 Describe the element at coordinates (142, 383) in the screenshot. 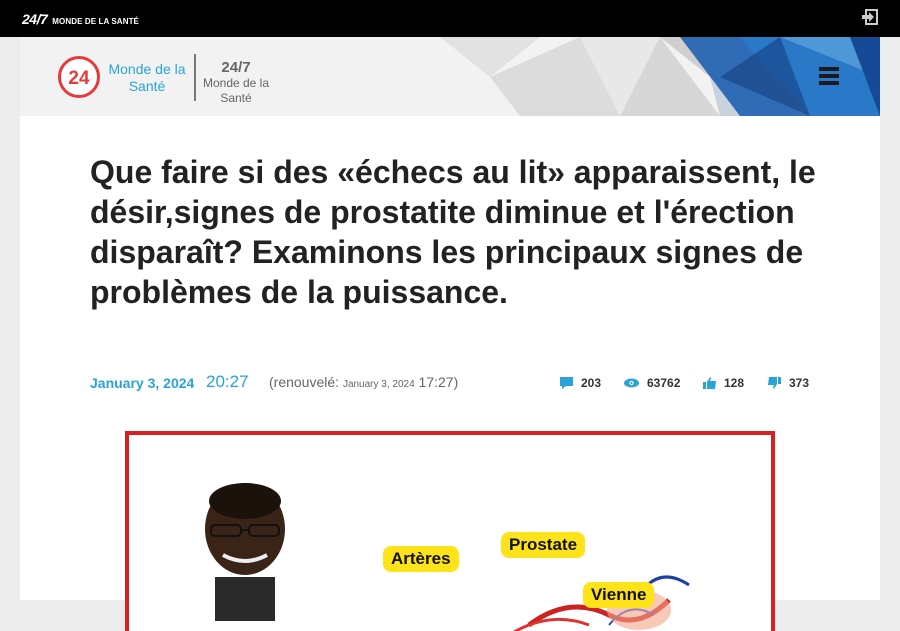

I see `publish-date: January 3, 2024` at that location.